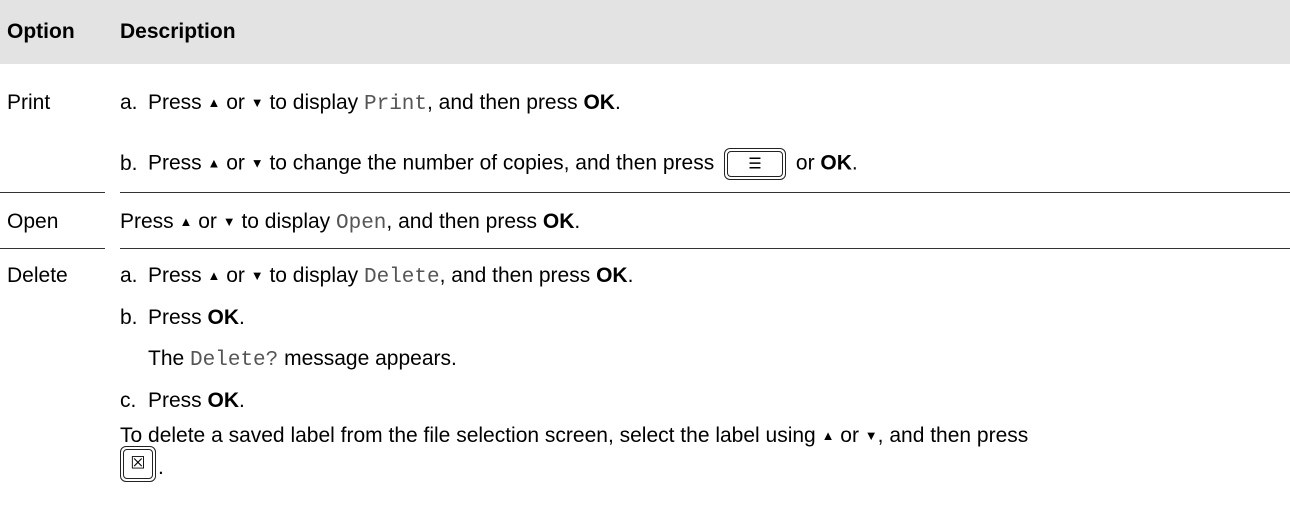  Describe the element at coordinates (182, 400) in the screenshot. I see `delete-step-c: c. Press OK.` at that location.